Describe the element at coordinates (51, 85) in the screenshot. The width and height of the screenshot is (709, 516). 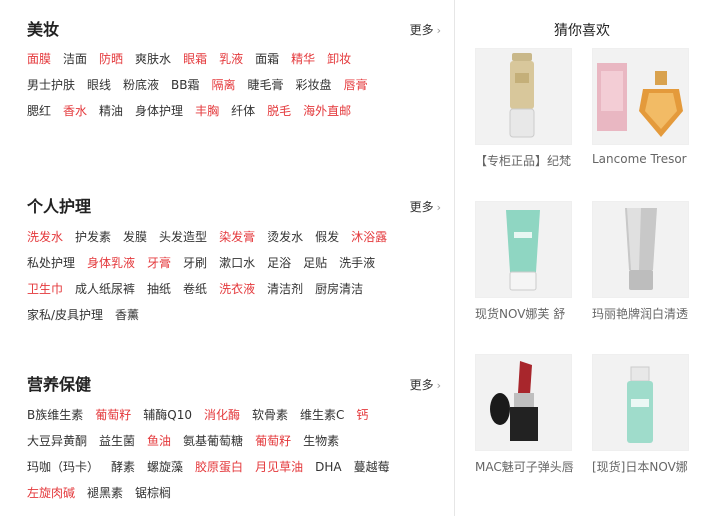
I see `category-tag: 男士护肤` at that location.